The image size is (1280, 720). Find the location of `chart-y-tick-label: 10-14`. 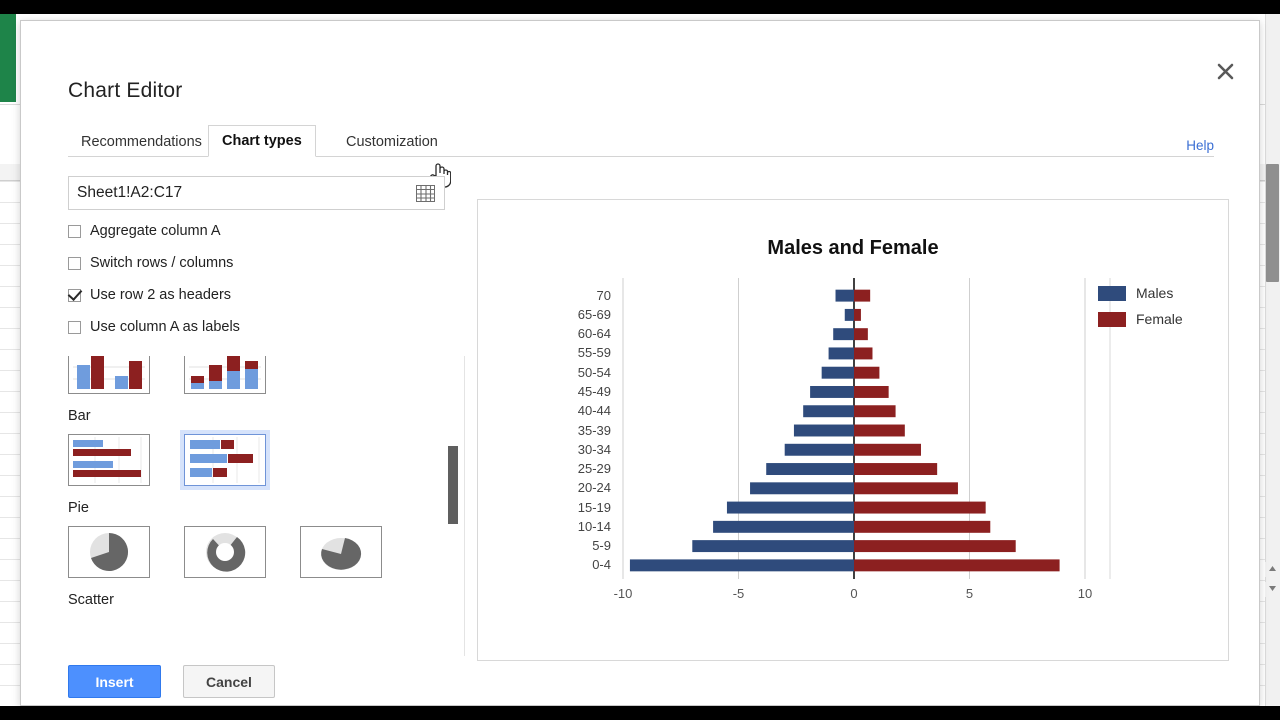

chart-y-tick-label: 10-14 is located at coordinates (594, 526).